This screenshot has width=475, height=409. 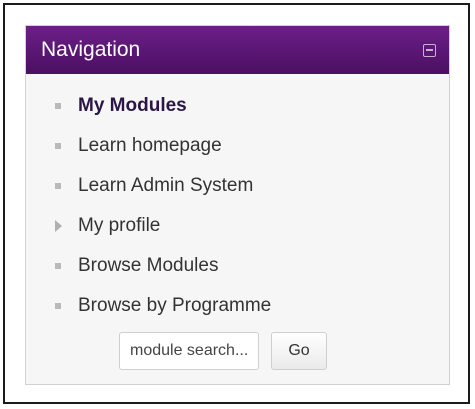 What do you see at coordinates (189, 351) in the screenshot?
I see `module-search-input` at bounding box center [189, 351].